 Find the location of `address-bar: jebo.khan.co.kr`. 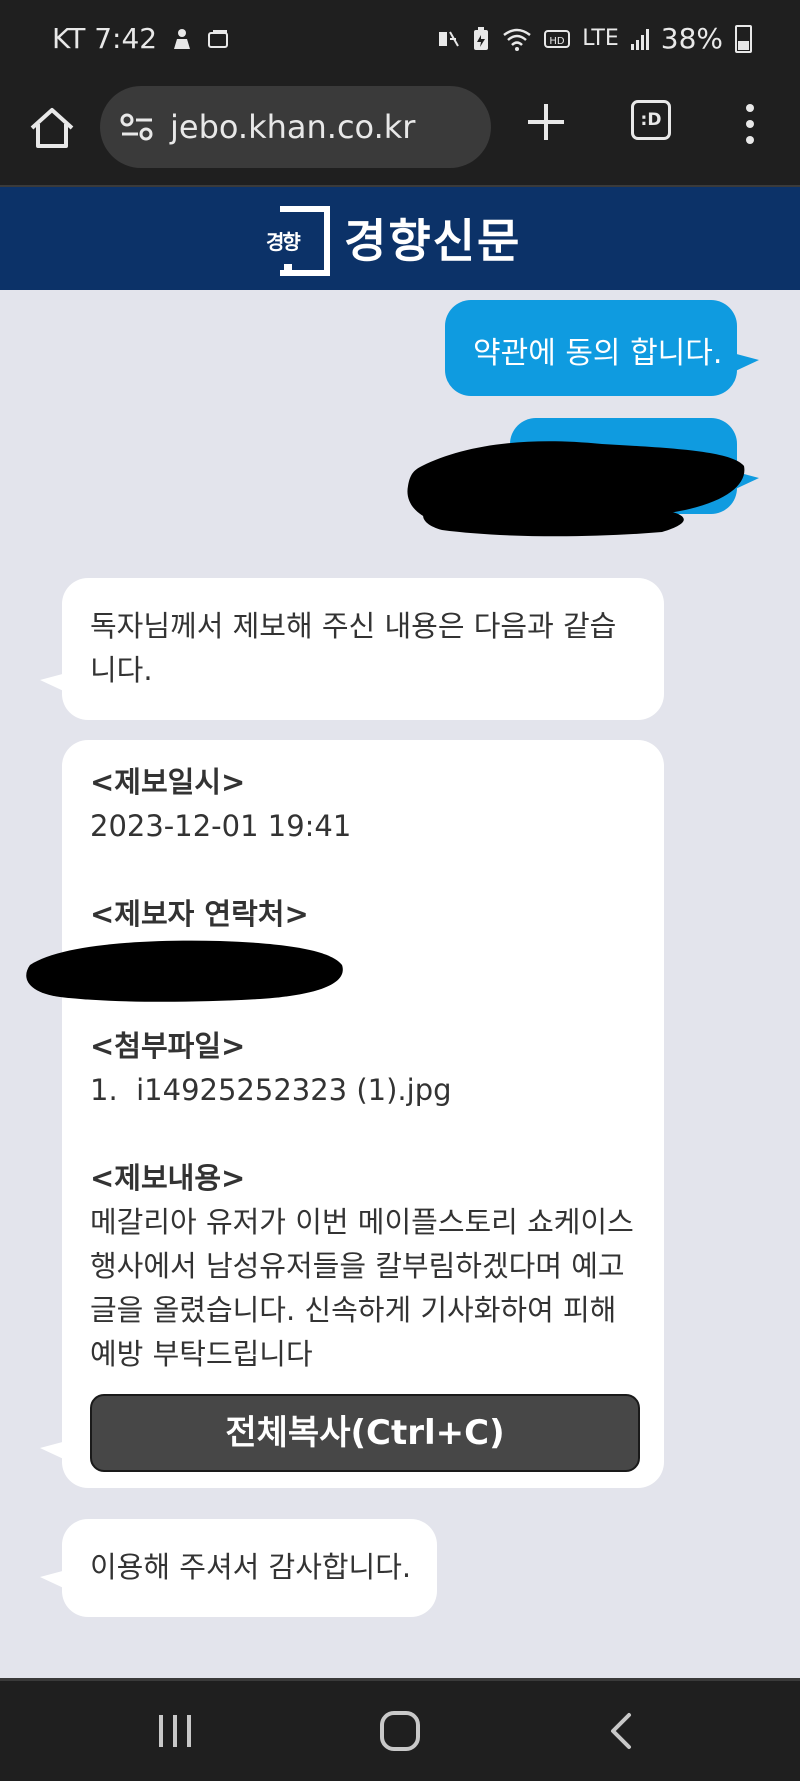

address-bar: jebo.khan.co.kr is located at coordinates (295, 127).